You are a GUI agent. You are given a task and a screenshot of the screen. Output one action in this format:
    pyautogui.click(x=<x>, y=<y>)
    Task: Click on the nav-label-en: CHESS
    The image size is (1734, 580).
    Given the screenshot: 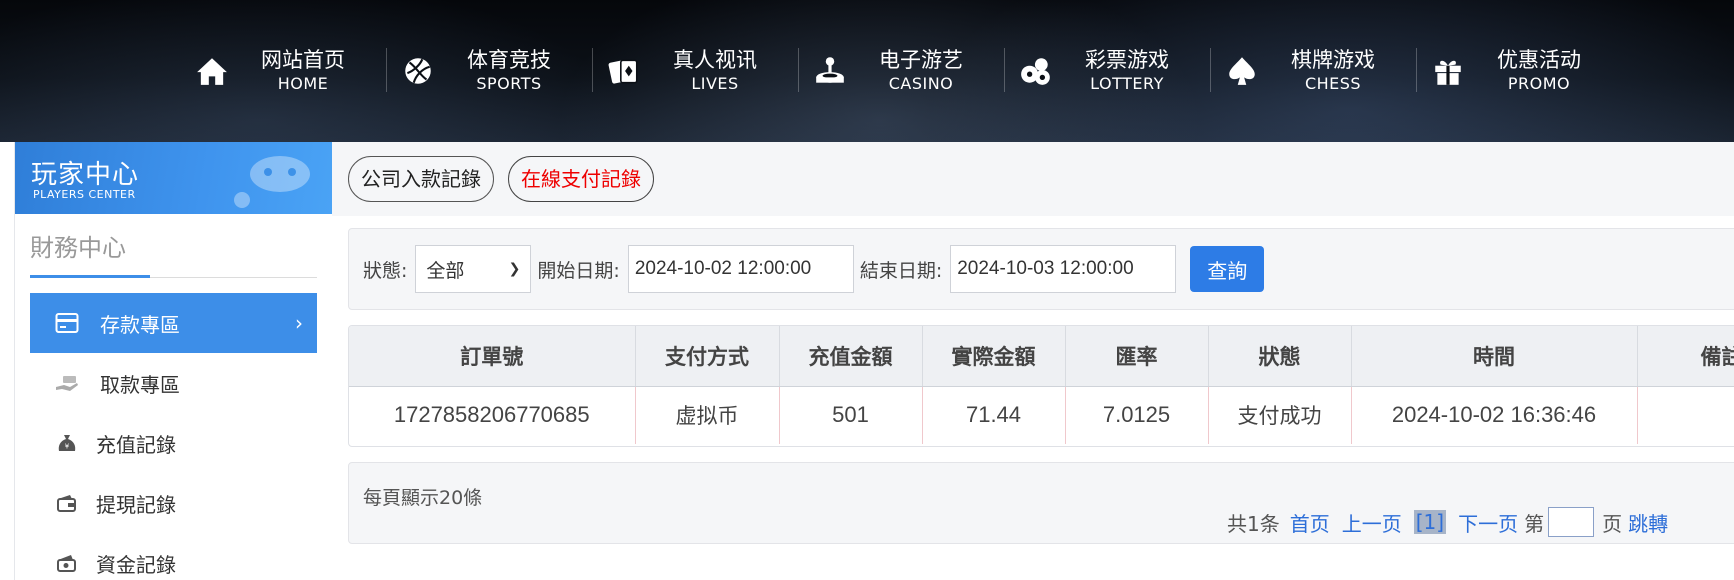 What is the action you would take?
    pyautogui.click(x=1333, y=83)
    